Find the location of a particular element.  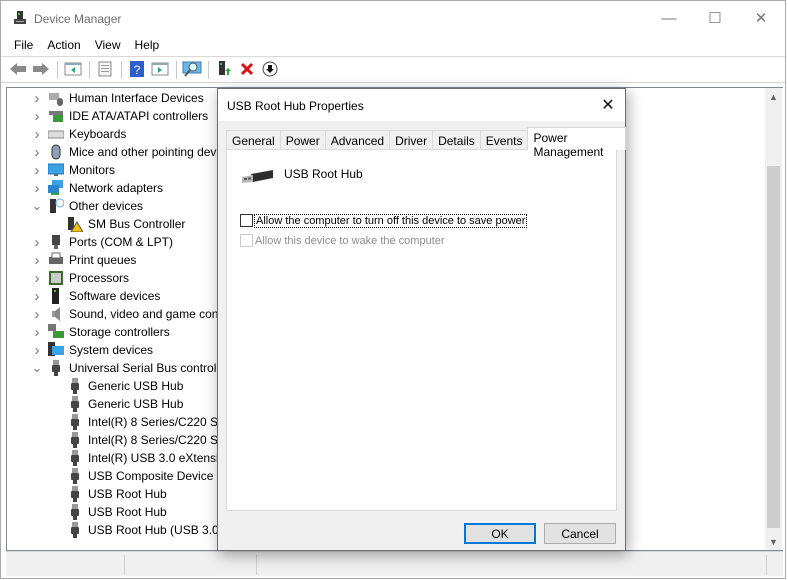

show-hide-console-tree-button is located at coordinates (73, 70).